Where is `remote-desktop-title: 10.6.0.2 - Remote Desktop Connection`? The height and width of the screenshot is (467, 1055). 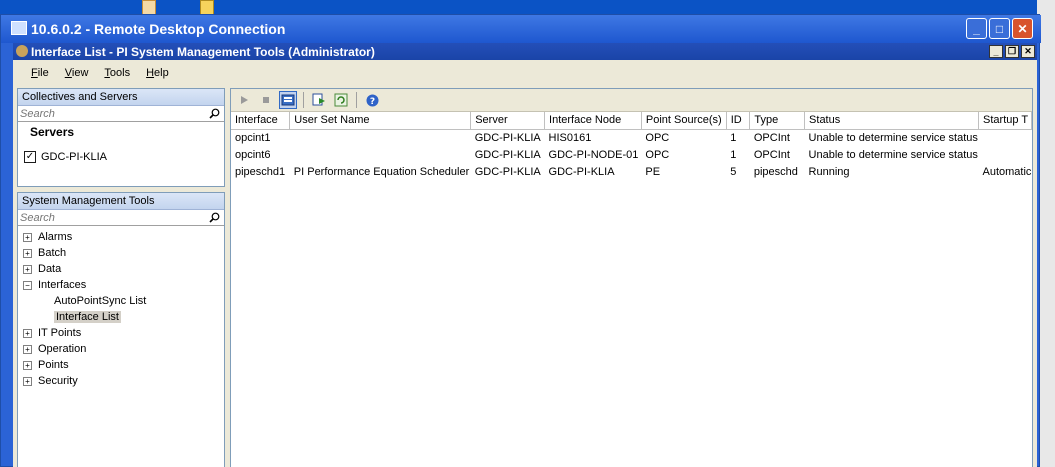 remote-desktop-title: 10.6.0.2 - Remote Desktop Connection is located at coordinates (158, 29).